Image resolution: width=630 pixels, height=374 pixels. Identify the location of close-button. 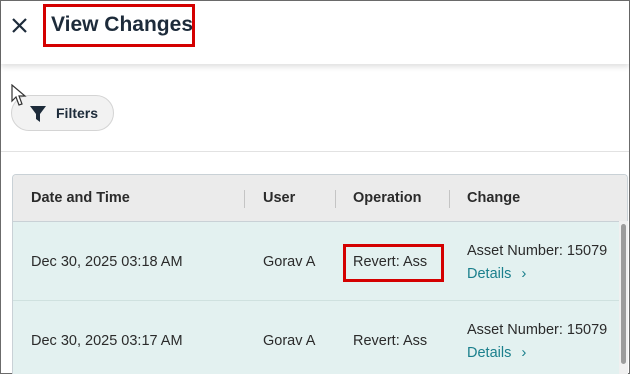
(20, 26).